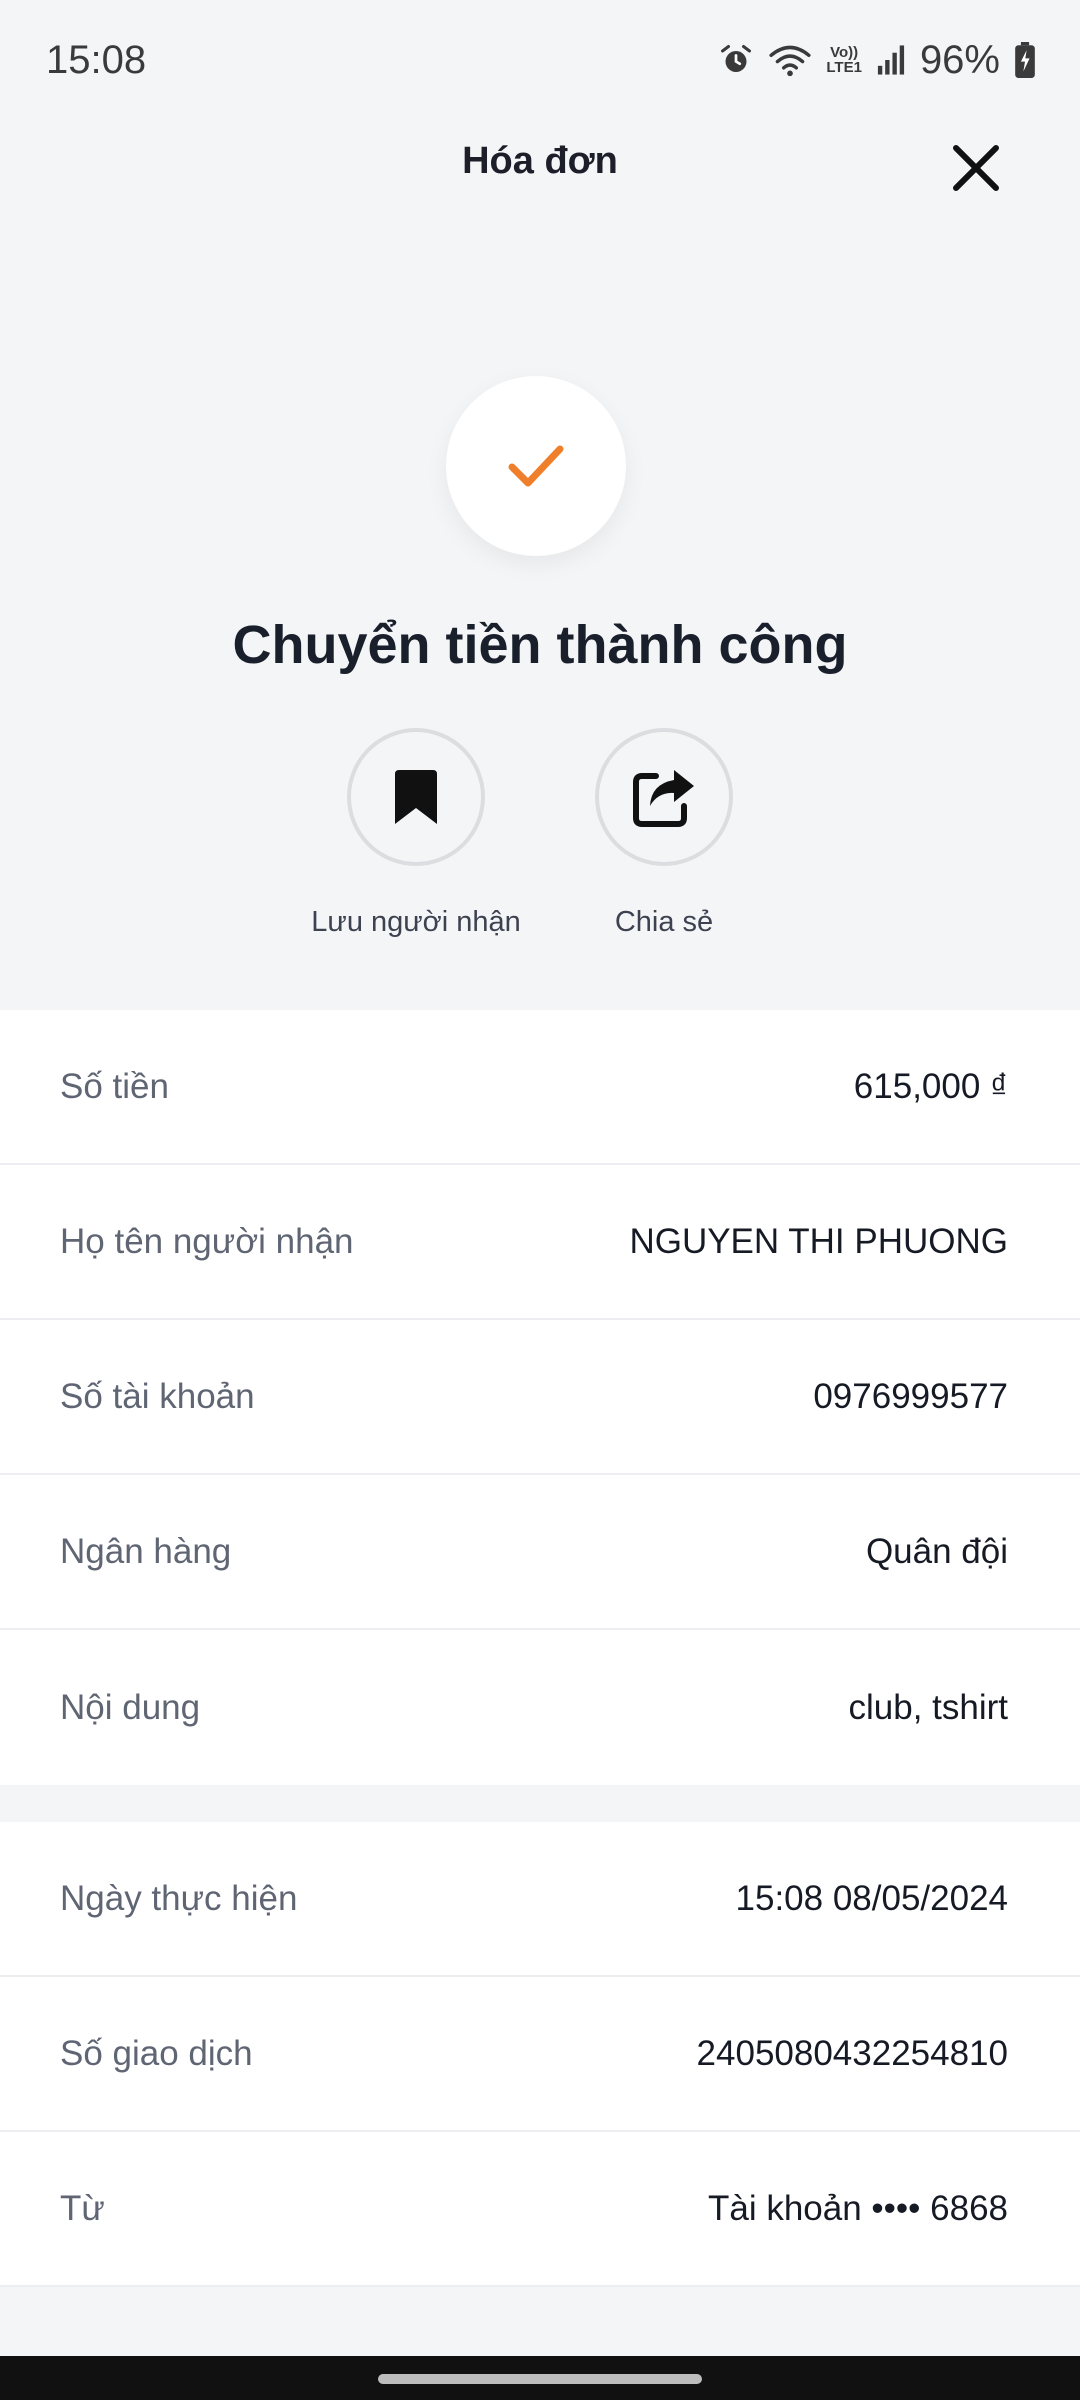 This screenshot has height=2400, width=1080. I want to click on detail-row-recipient-name: Họ tên người nhận NGUYEN THI PHUONG, so click(540, 1242).